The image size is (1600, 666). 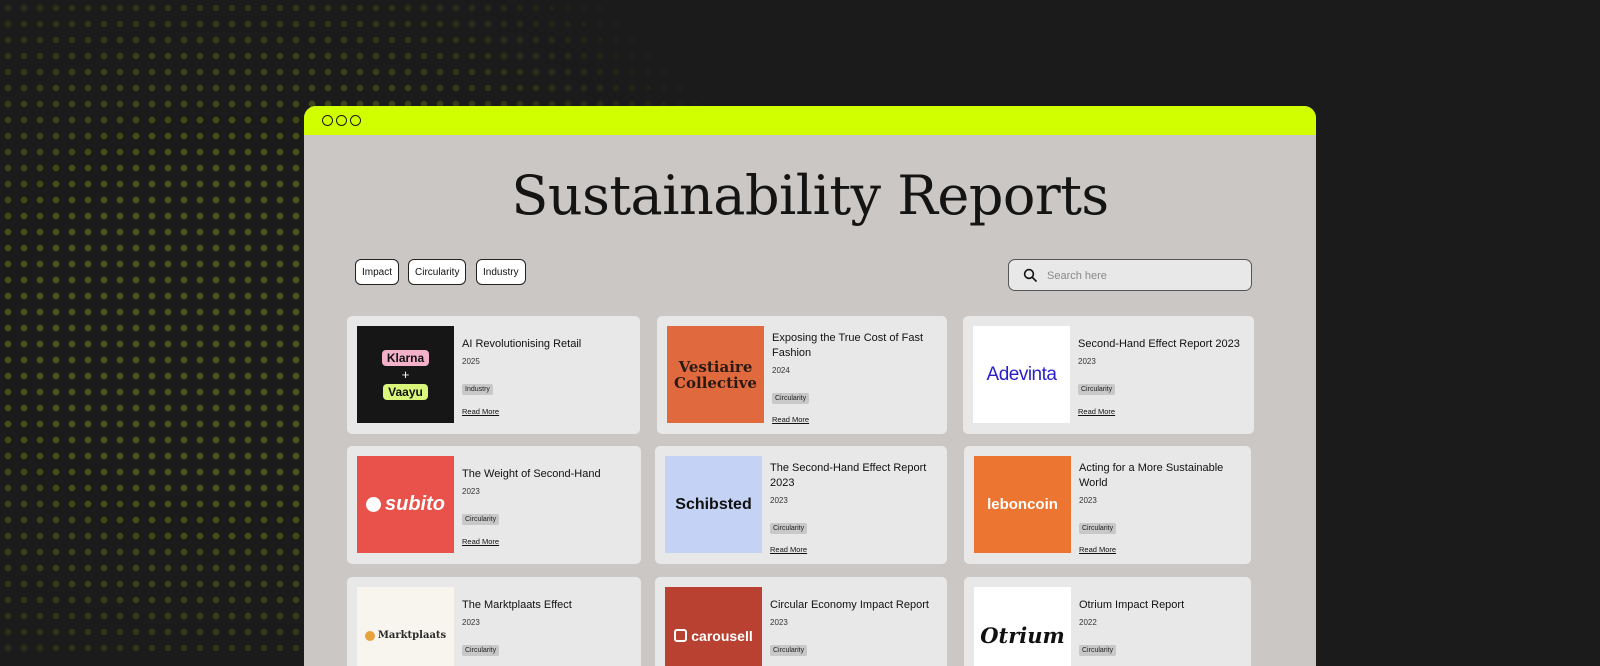 I want to click on carousell-mark-icon, so click(x=681, y=635).